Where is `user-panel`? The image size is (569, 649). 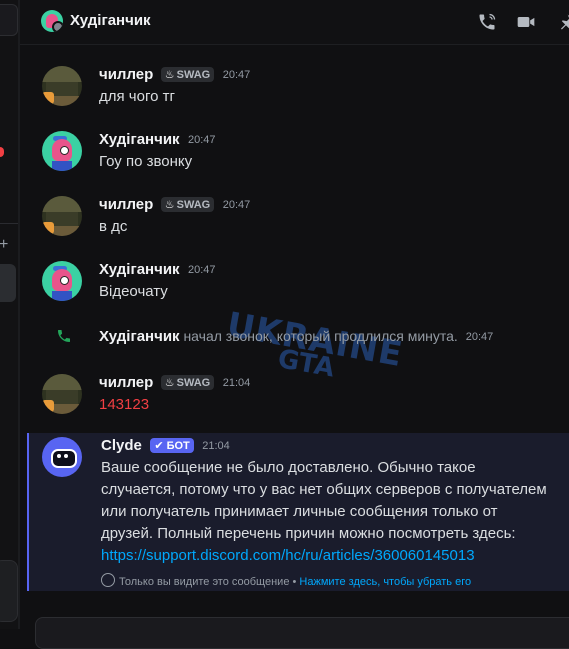 user-panel is located at coordinates (9, 591).